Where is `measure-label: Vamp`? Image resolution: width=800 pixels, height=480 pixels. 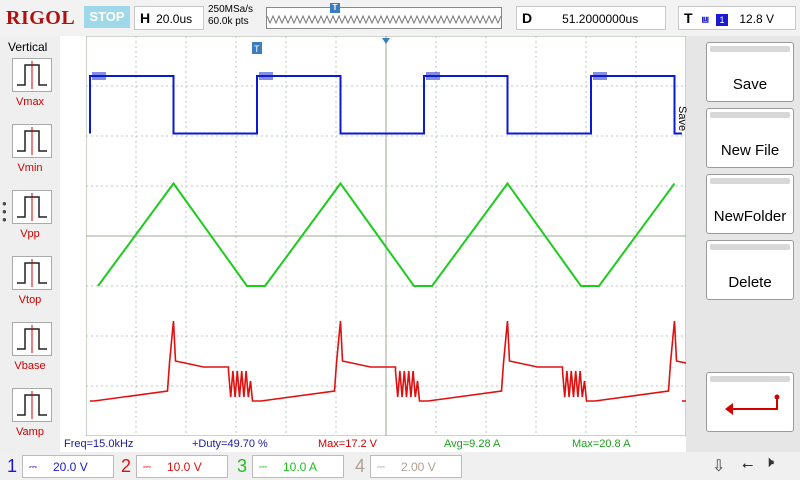
measure-label: Vamp is located at coordinates (30, 432).